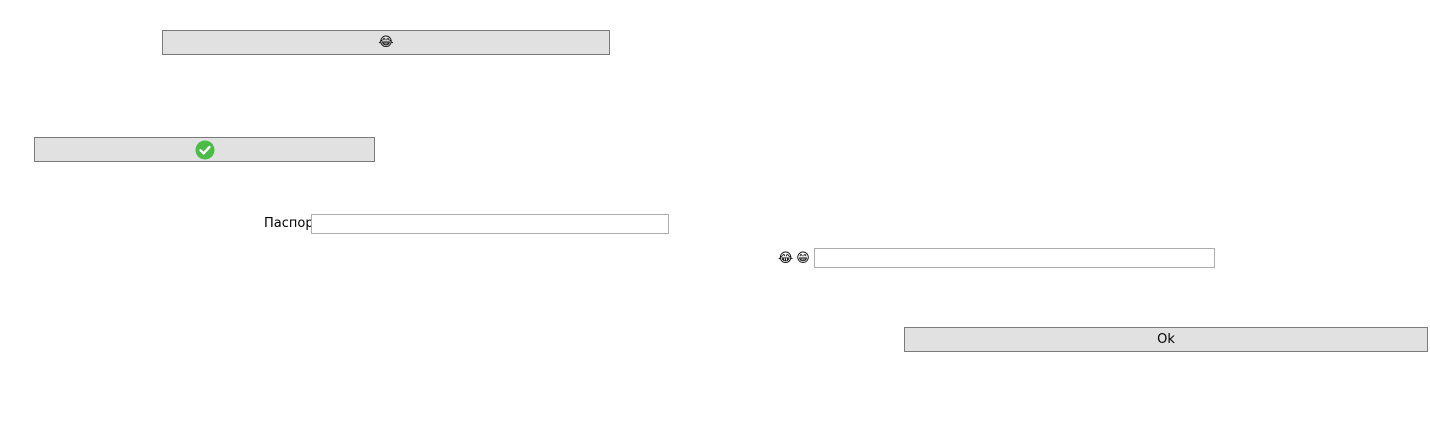 The image size is (1430, 436). What do you see at coordinates (803, 258) in the screenshot?
I see `grinning-face-icon: 😁` at bounding box center [803, 258].